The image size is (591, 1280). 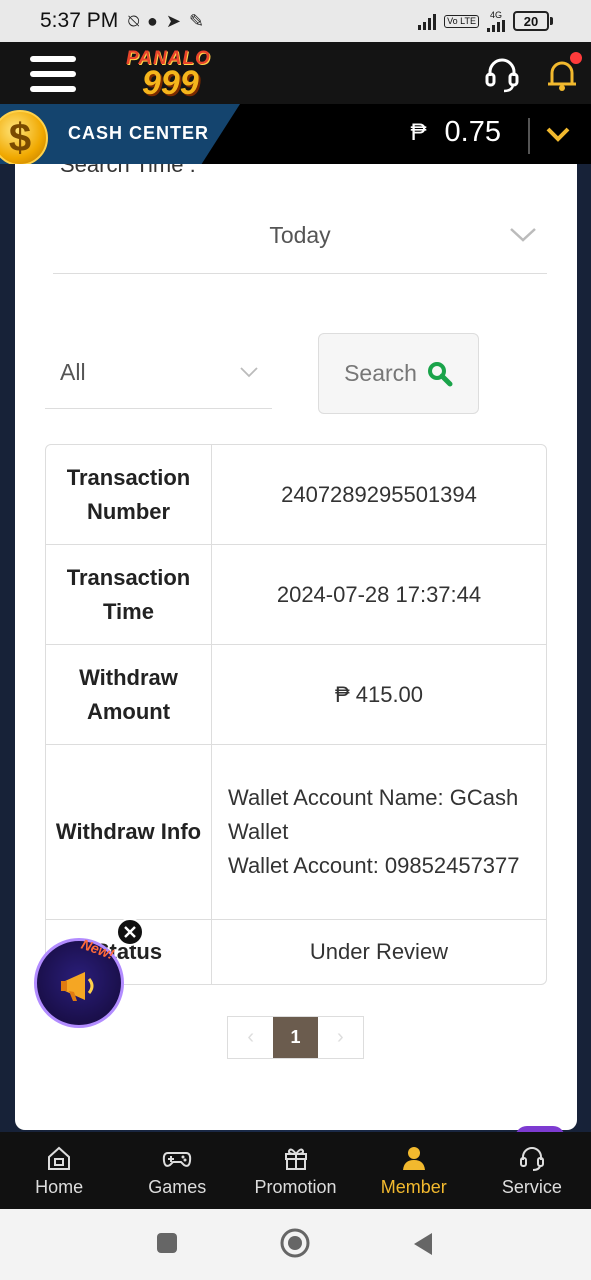 What do you see at coordinates (129, 832) in the screenshot?
I see `row-label: Withdraw Info` at bounding box center [129, 832].